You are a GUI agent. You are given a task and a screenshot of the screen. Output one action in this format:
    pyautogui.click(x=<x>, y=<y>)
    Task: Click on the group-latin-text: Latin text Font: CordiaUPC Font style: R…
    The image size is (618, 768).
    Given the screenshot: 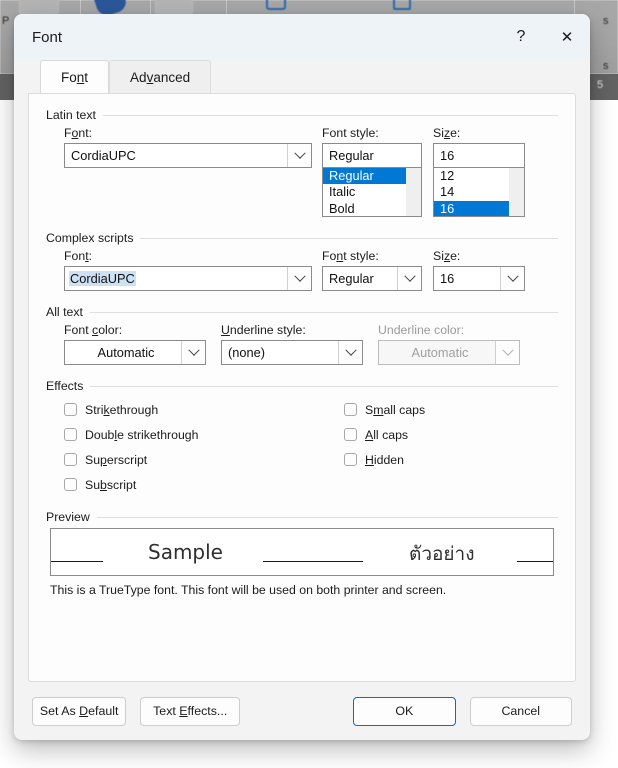 What is the action you would take?
    pyautogui.click(x=302, y=162)
    